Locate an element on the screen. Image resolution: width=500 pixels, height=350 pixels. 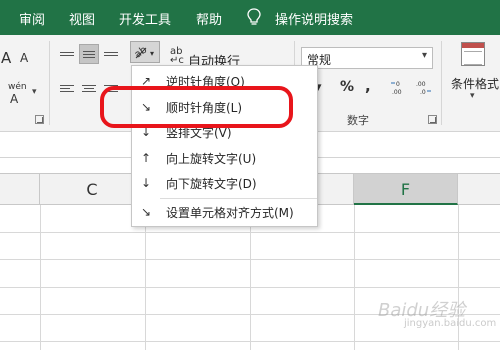
top-align-button is located at coordinates (67, 54).